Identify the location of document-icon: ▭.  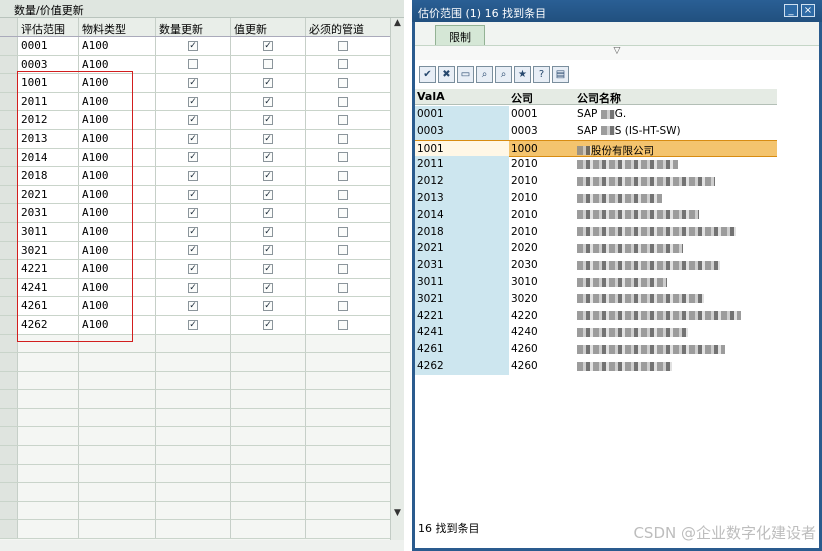
(465, 74).